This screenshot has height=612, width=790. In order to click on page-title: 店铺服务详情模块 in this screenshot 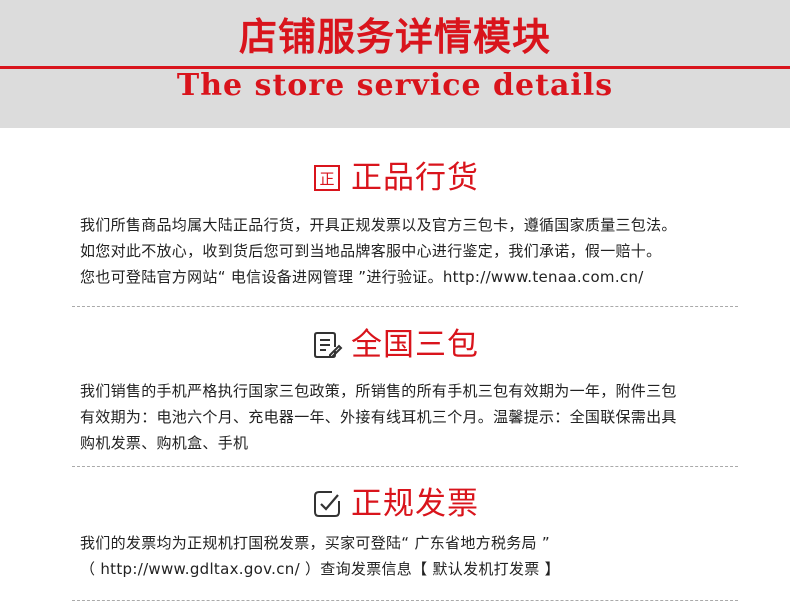, I will do `click(394, 37)`.